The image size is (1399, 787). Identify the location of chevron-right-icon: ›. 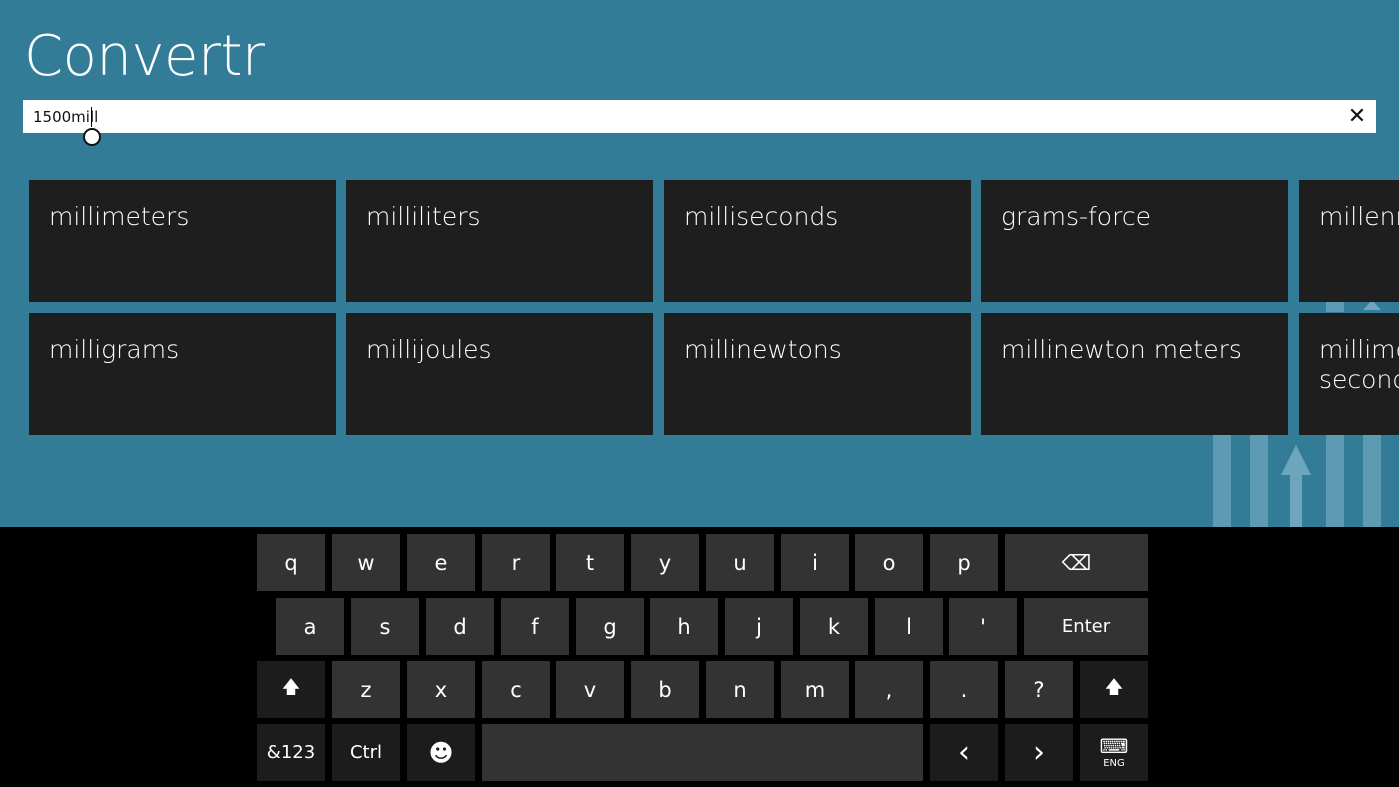
(1039, 752).